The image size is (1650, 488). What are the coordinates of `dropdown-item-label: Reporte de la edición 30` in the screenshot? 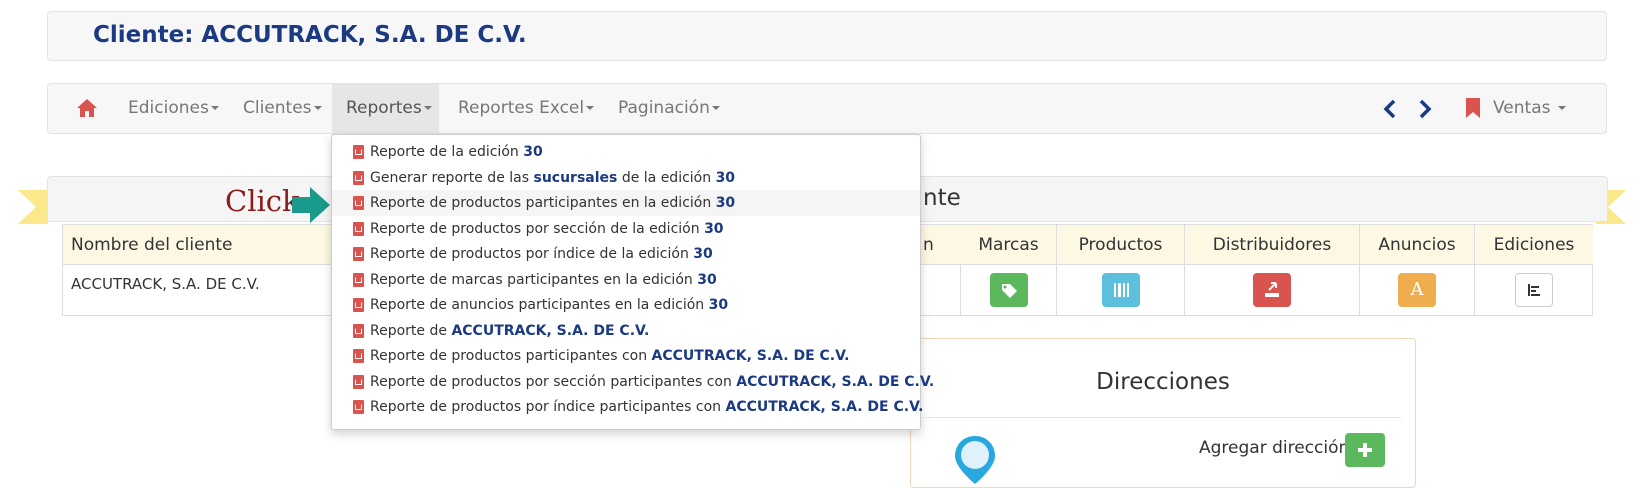 It's located at (456, 152).